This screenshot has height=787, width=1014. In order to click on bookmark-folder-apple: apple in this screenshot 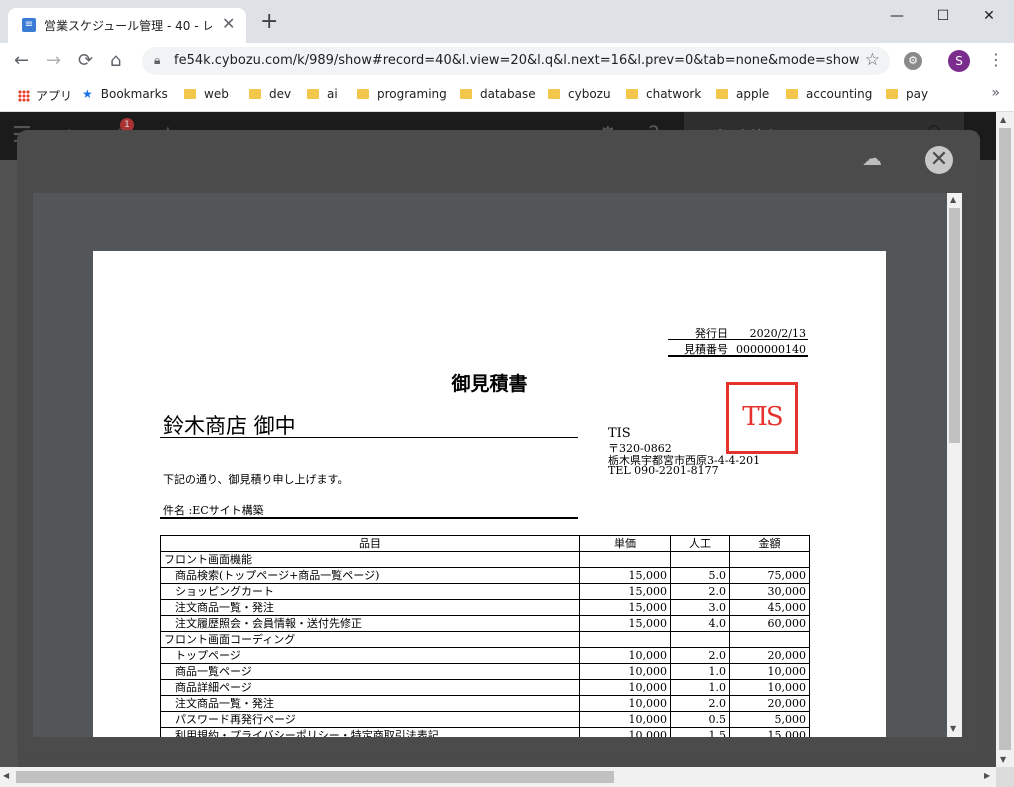, I will do `click(742, 94)`.